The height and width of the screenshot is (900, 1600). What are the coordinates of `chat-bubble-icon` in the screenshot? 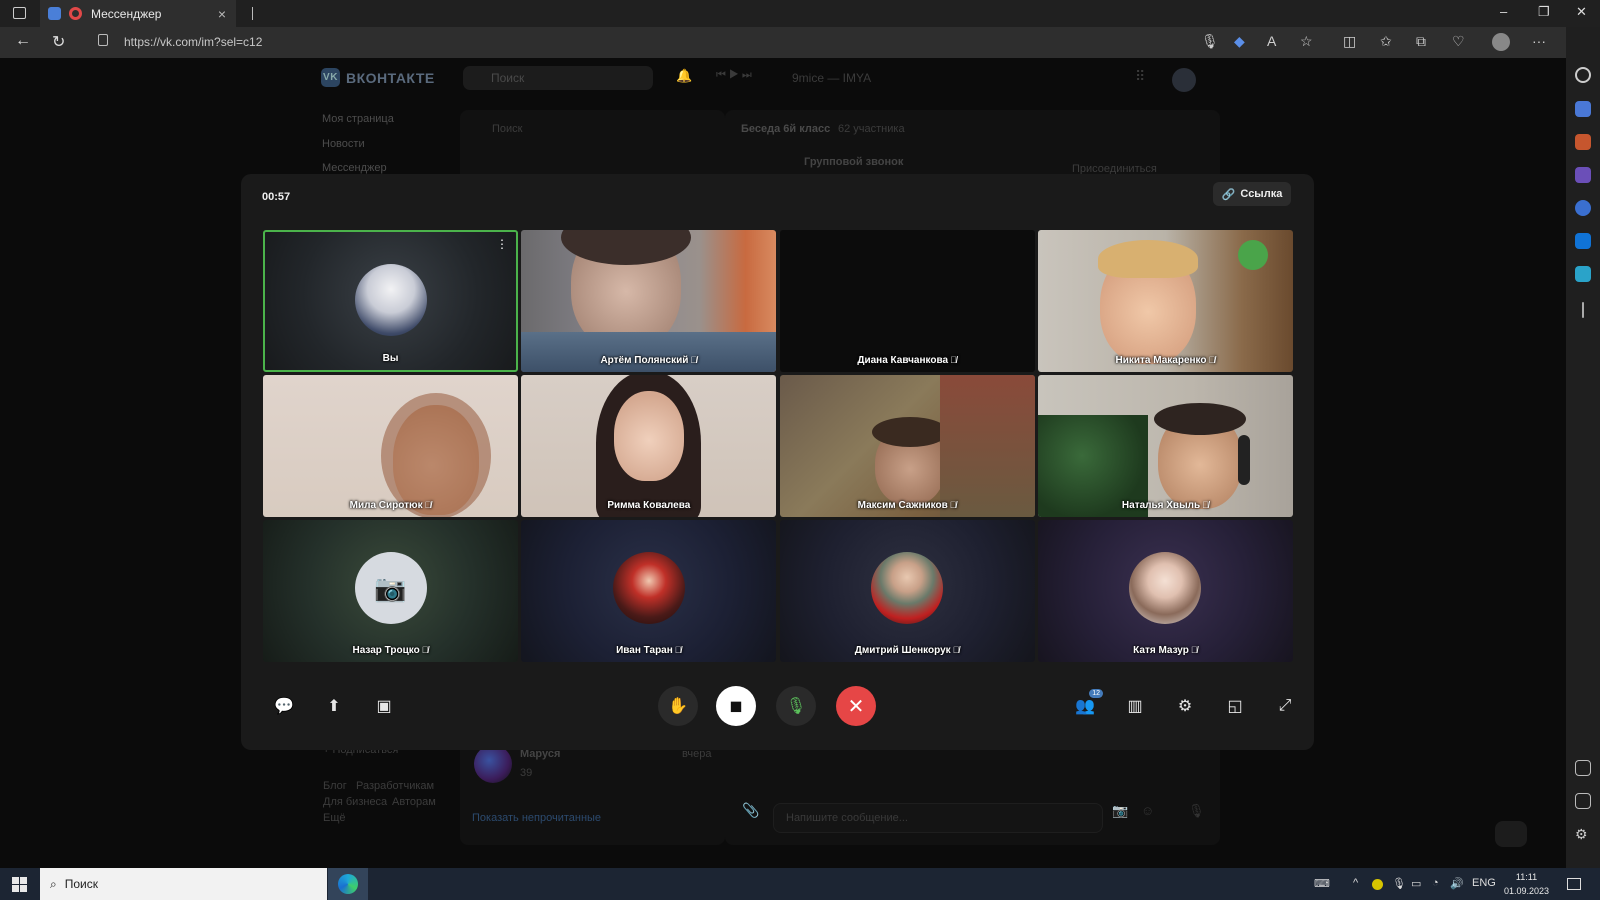 It's located at (1511, 834).